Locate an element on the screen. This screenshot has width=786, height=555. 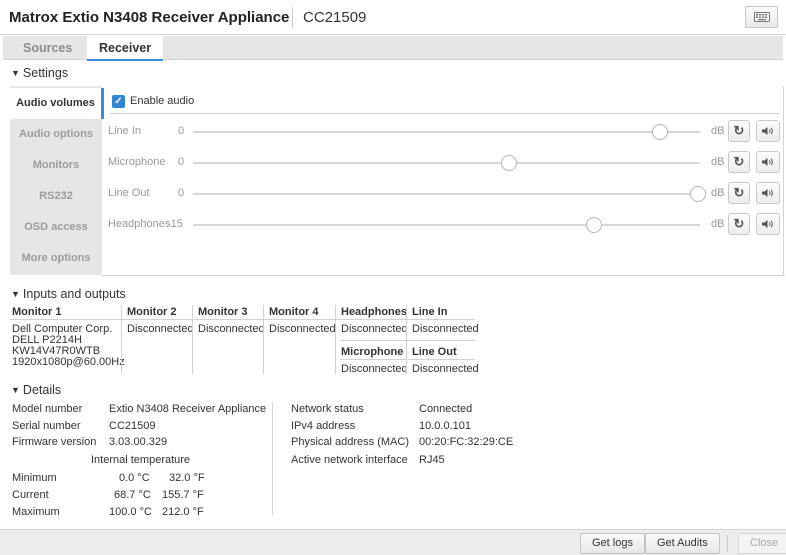
title-separator is located at coordinates (292, 17).